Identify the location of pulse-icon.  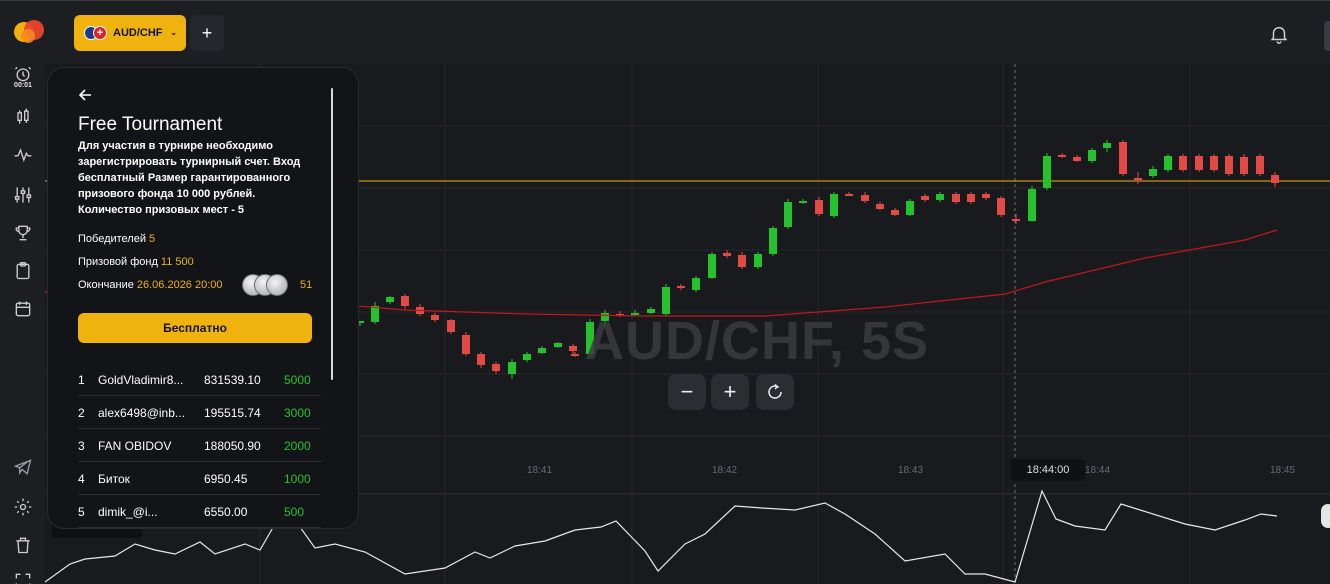
(23, 155).